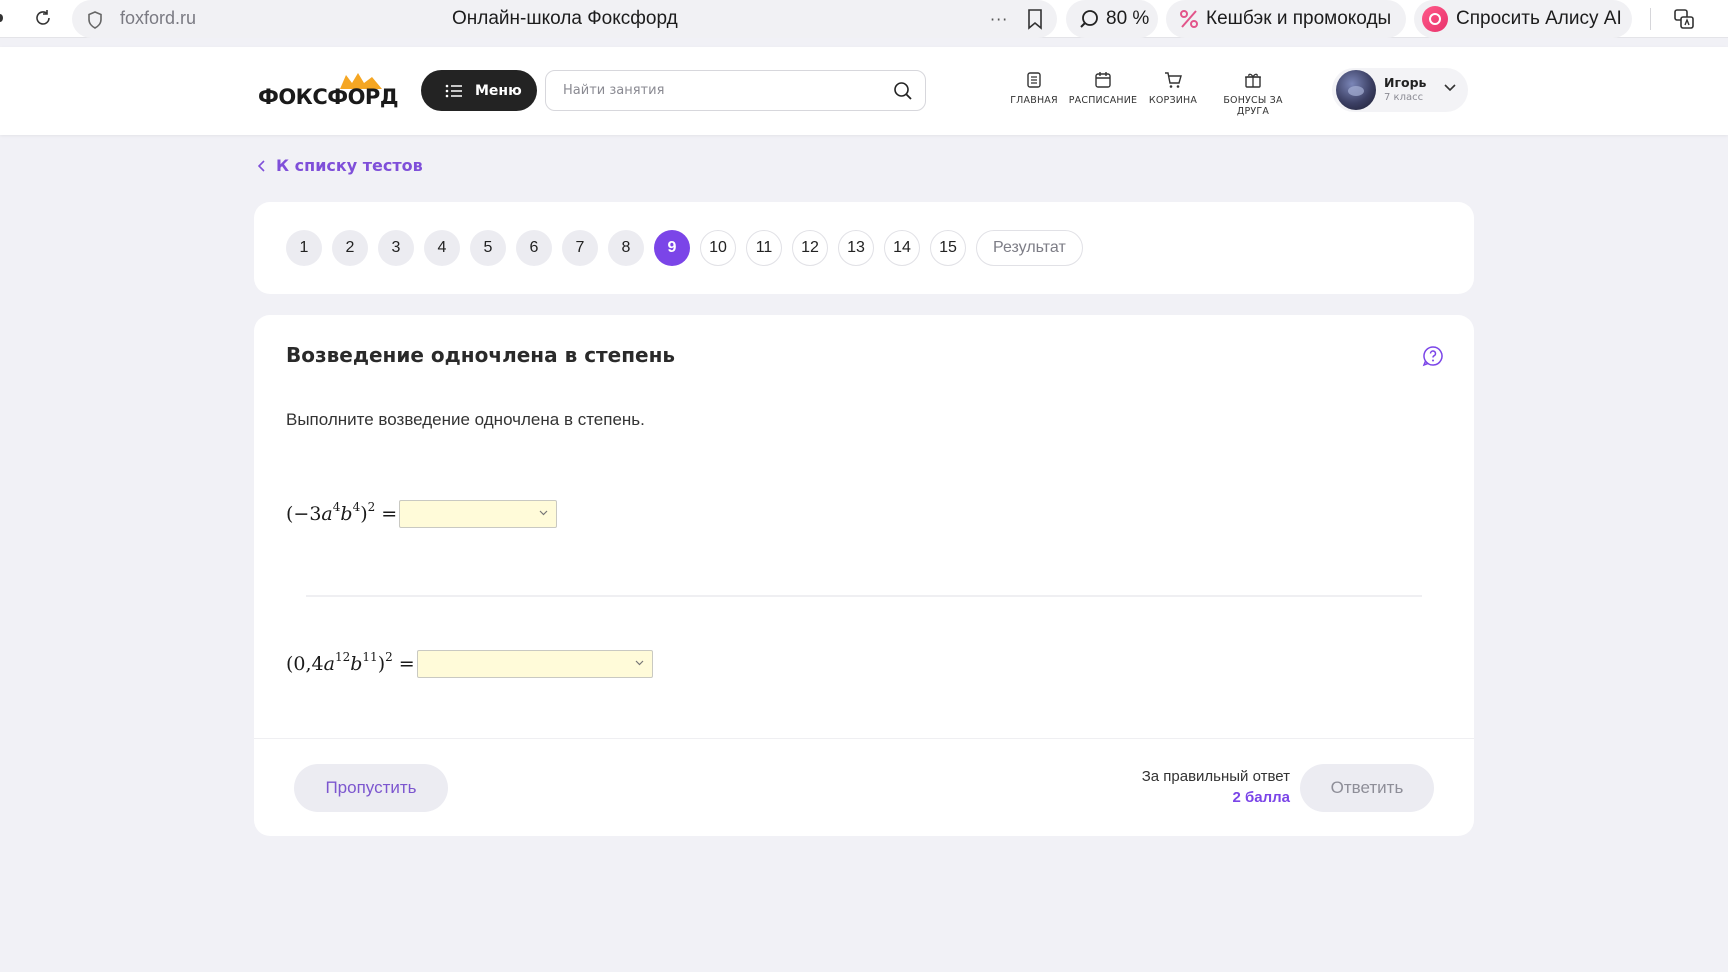  I want to click on nav-schedule: РАСПИСАНИЕ, so click(1103, 88).